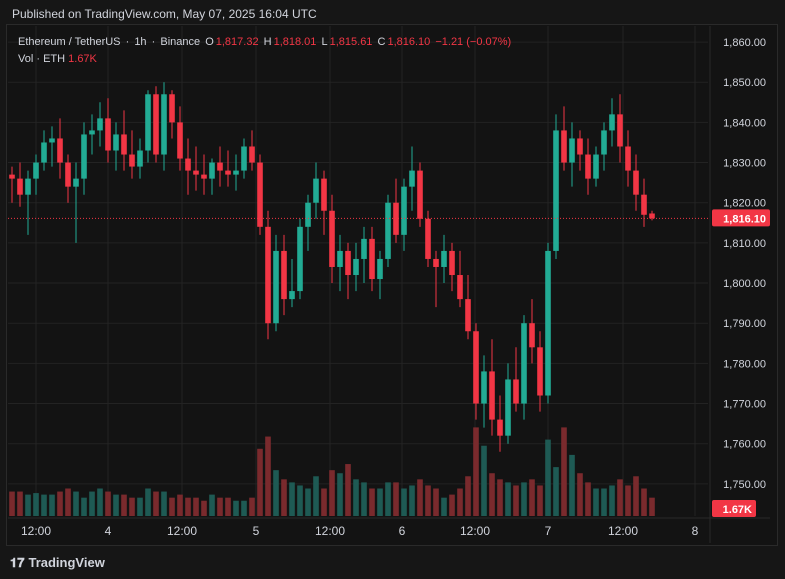 This screenshot has height=579, width=785. Describe the element at coordinates (744, 164) in the screenshot. I see `y-tick-label: 1,830.00` at that location.